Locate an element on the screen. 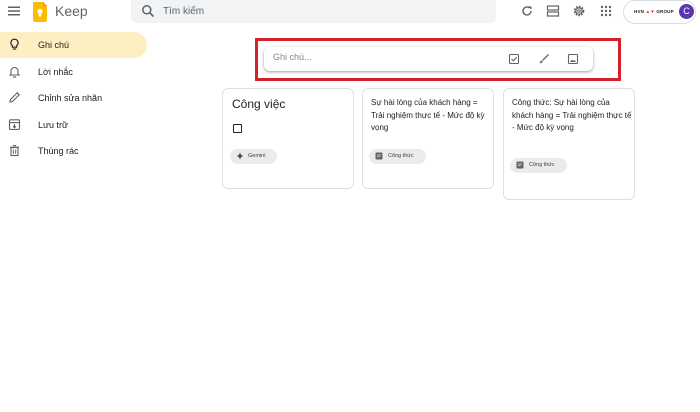  sidebar-item-label: Thùng rác is located at coordinates (58, 151).